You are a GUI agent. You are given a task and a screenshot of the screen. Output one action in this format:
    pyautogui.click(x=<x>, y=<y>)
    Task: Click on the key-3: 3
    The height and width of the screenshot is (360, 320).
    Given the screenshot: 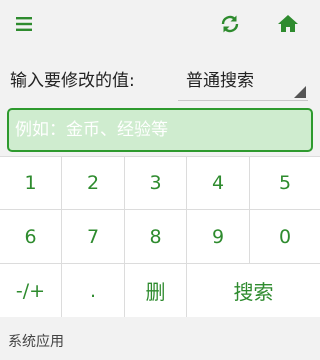 What is the action you would take?
    pyautogui.click(x=156, y=183)
    